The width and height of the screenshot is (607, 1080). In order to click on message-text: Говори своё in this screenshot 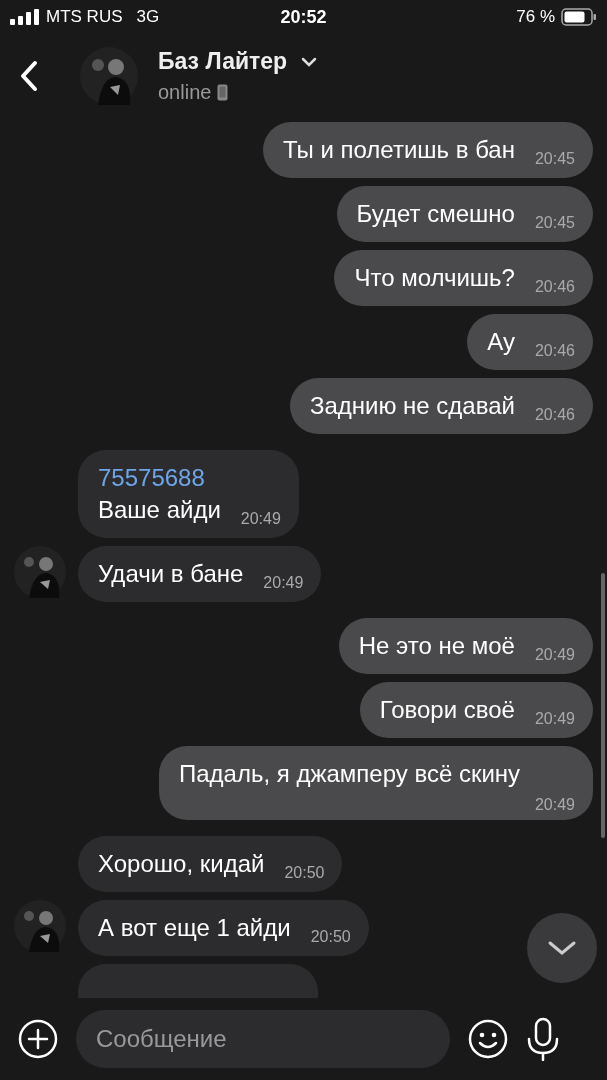, I will do `click(447, 710)`.